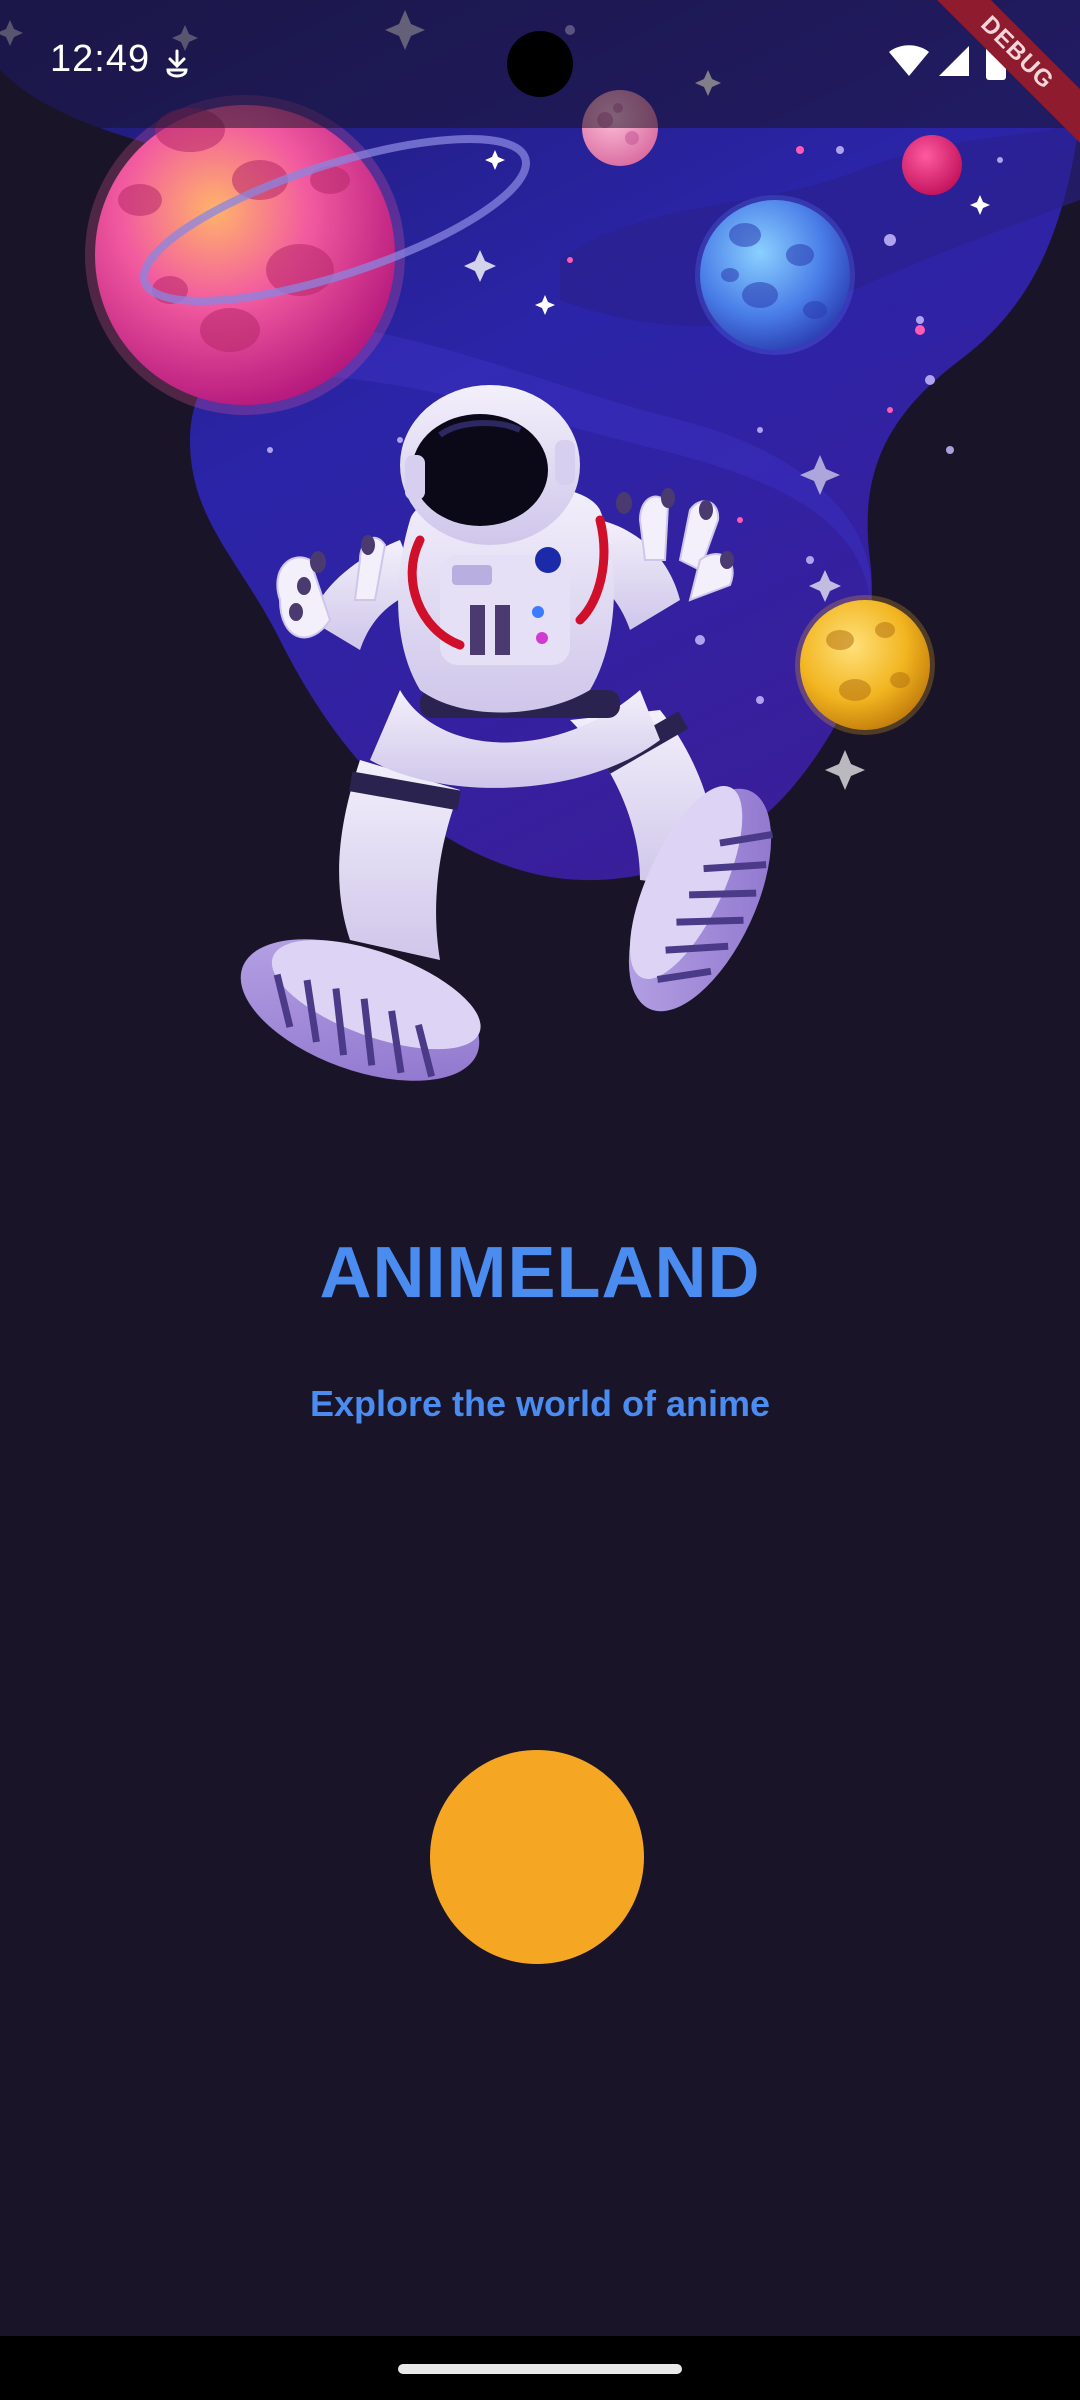  I want to click on app-subtitle: Explore the world of anime, so click(540, 1403).